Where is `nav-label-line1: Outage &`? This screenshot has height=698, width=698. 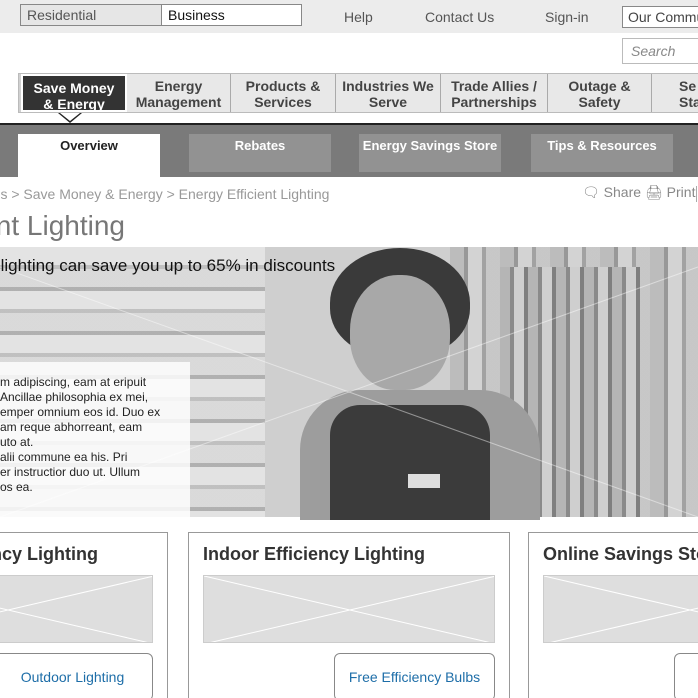 nav-label-line1: Outage & is located at coordinates (599, 86).